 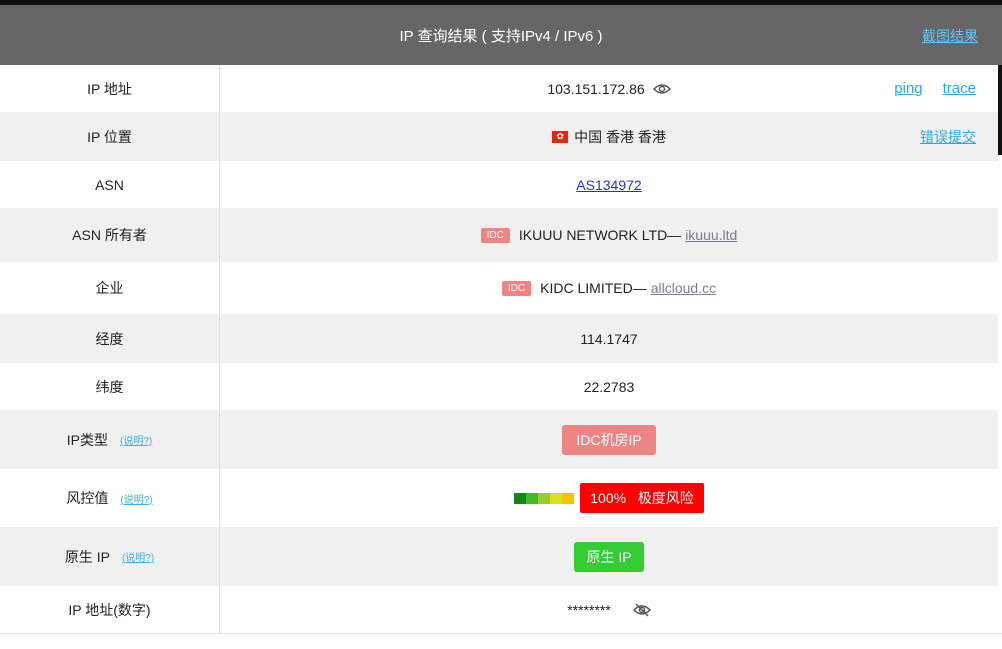 What do you see at coordinates (609, 338) in the screenshot?
I see `longitude-value: 114.1747` at bounding box center [609, 338].